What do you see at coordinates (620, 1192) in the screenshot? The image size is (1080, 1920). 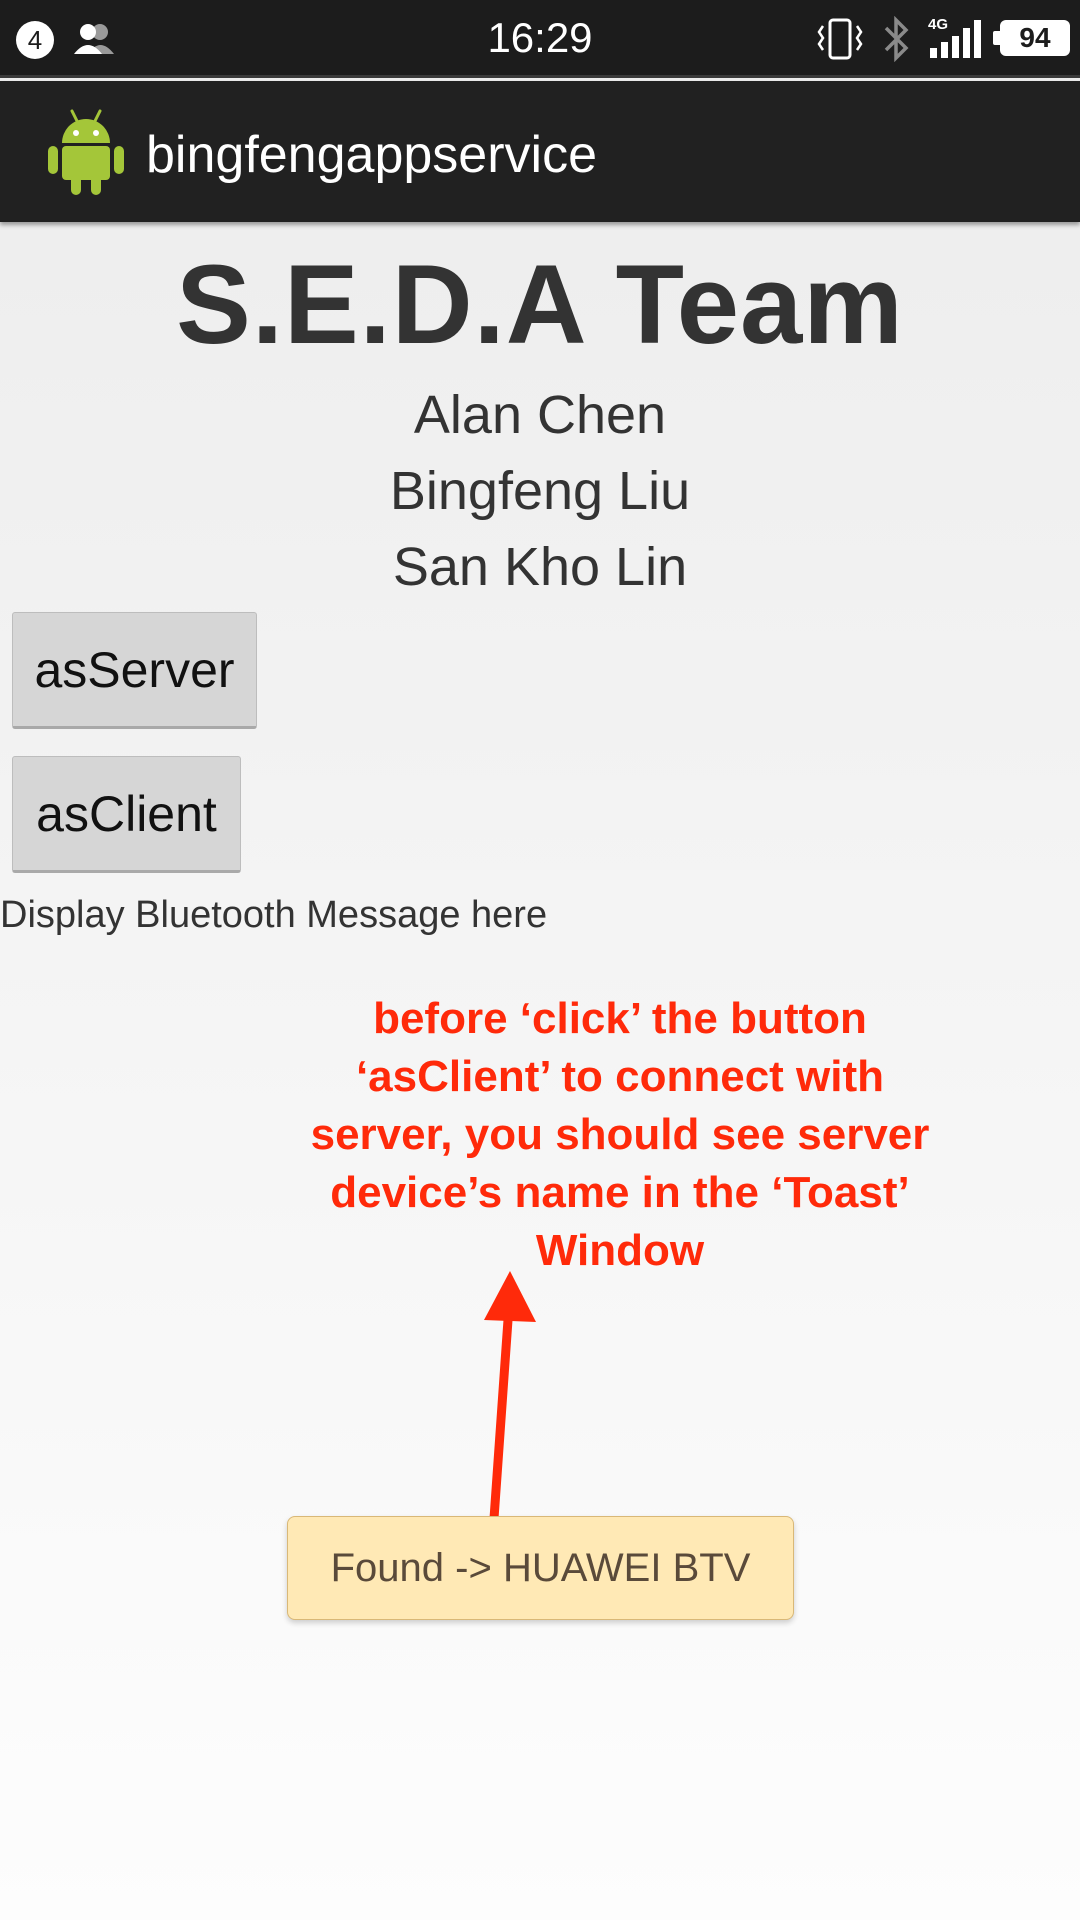 I see `annotation-line: device’s name in the ‘Toast’` at bounding box center [620, 1192].